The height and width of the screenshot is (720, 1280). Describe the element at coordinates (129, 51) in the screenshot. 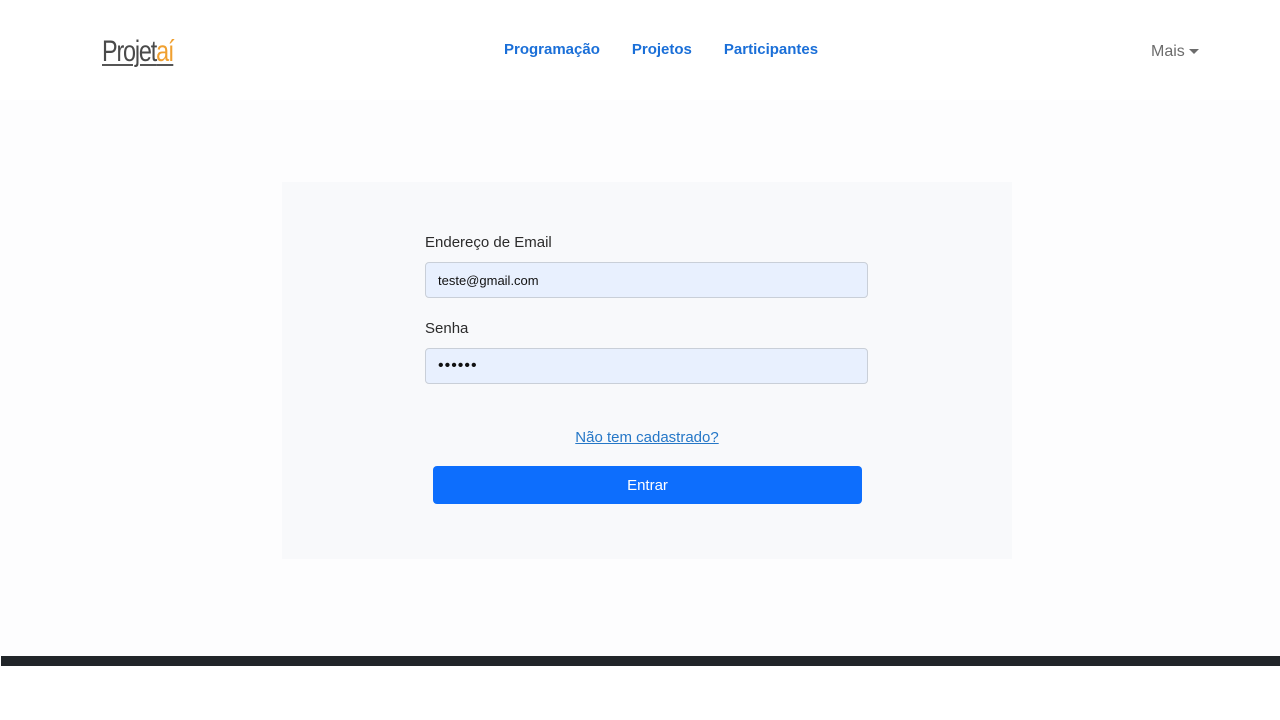

I see `logo-text-main: Projet` at that location.